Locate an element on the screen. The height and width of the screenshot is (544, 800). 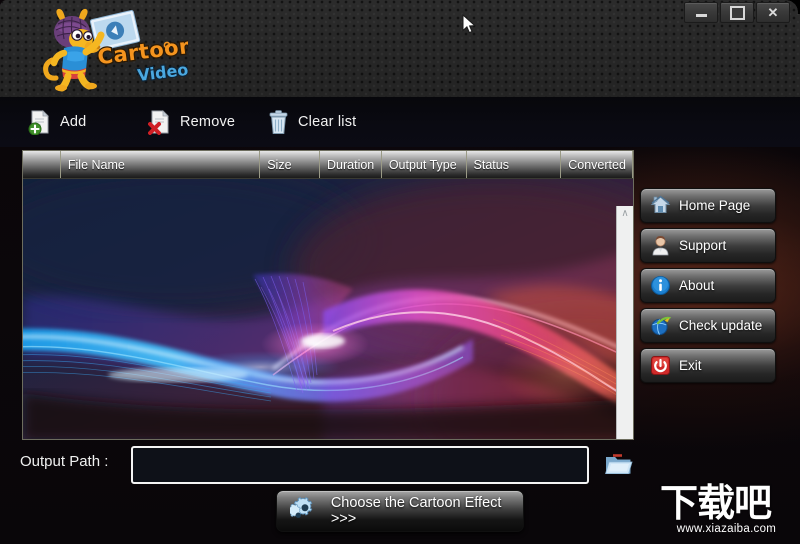
about-button-label: About is located at coordinates (697, 285).